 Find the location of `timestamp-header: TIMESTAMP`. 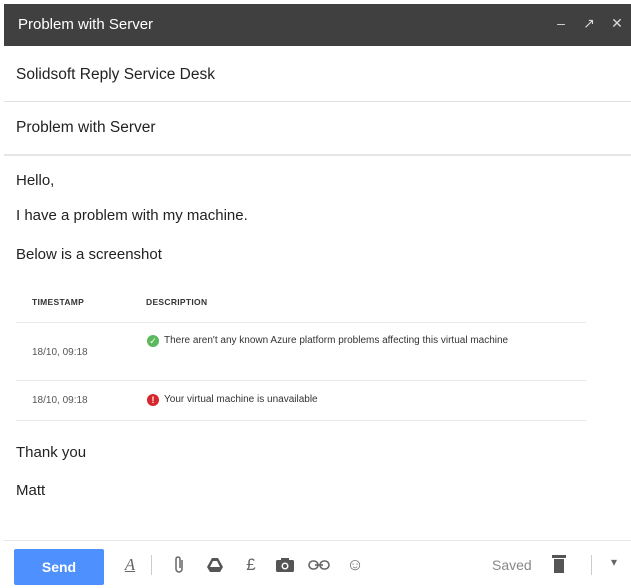

timestamp-header: TIMESTAMP is located at coordinates (58, 302).